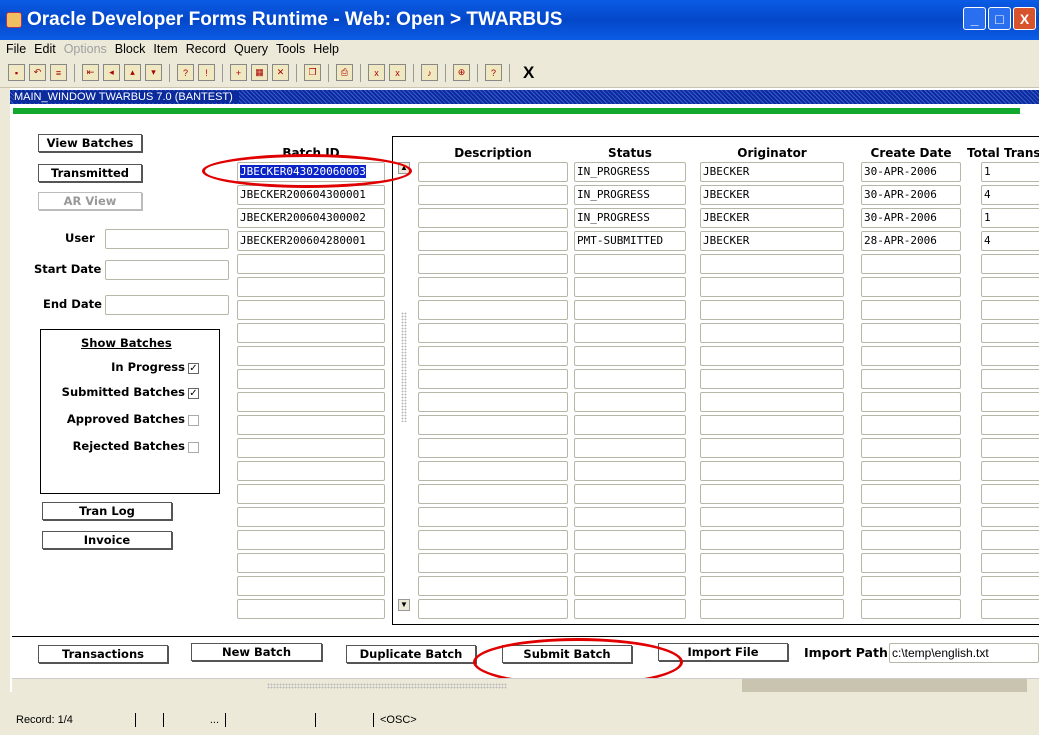 The image size is (1039, 735). I want to click on duplicate-batch-button: Duplicate Batch, so click(411, 654).